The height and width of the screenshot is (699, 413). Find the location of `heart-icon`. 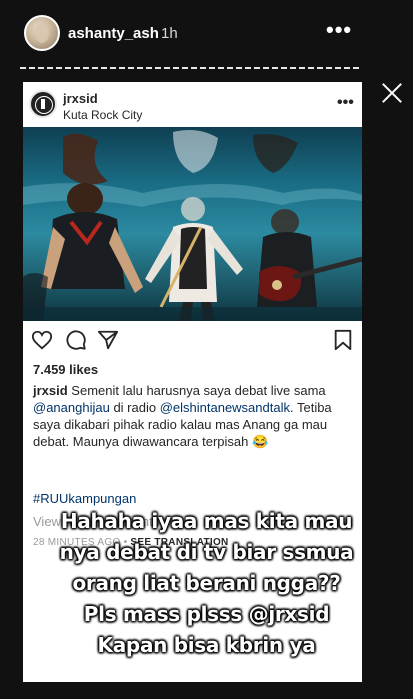

heart-icon is located at coordinates (42, 340).